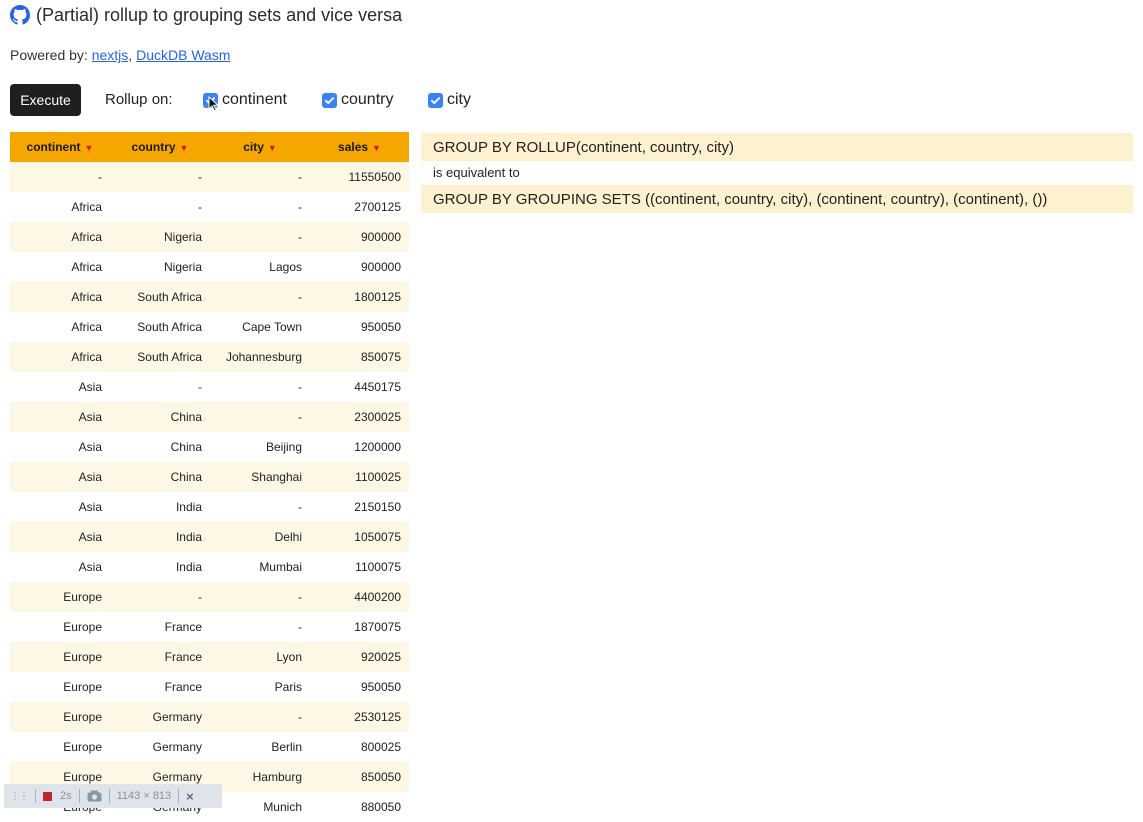  Describe the element at coordinates (49, 55) in the screenshot. I see `powered-by-label: Powered by:` at that location.